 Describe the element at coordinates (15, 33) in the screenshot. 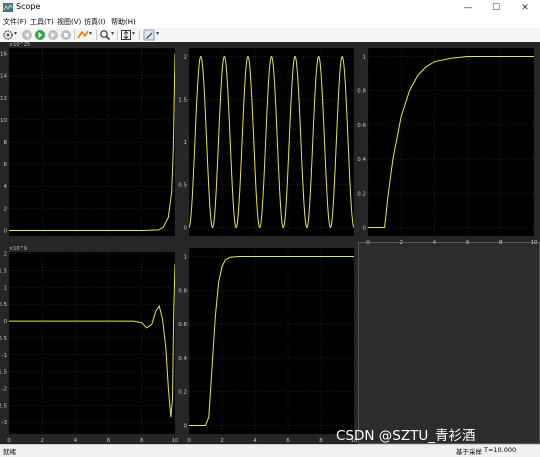

I see `settings-dropdown-icon: ▾` at that location.